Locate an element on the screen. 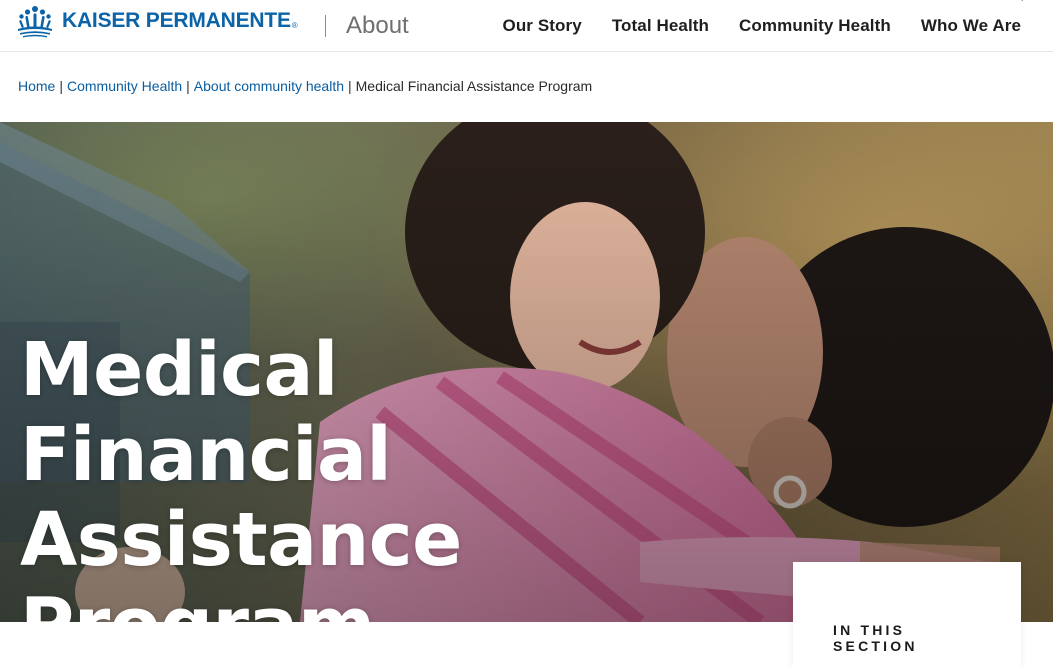 This screenshot has height=667, width=1053. kp-logo-mark-icon is located at coordinates (35, 22).